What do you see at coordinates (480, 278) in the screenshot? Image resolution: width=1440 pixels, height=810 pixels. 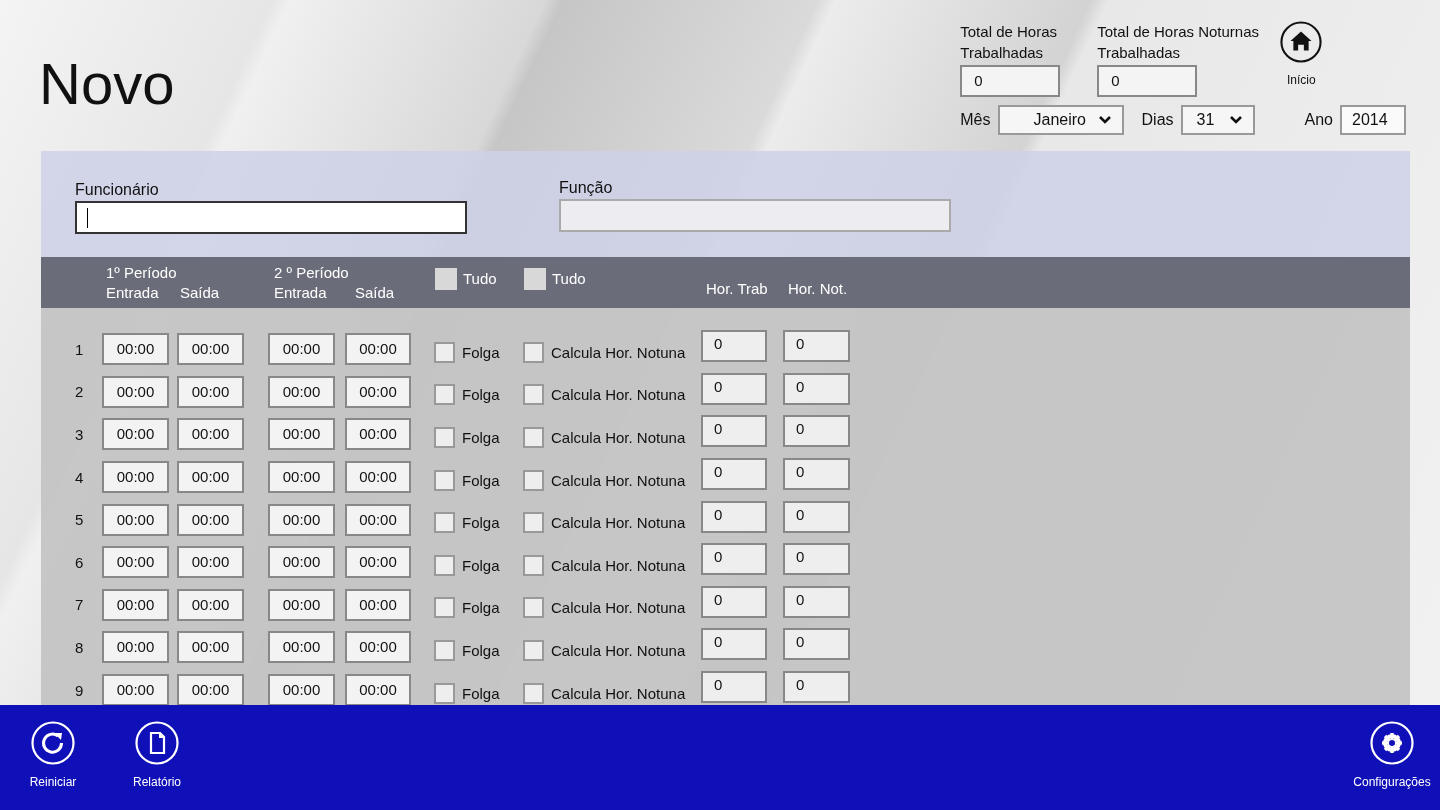 I see `checkbox-label: Tudo` at bounding box center [480, 278].